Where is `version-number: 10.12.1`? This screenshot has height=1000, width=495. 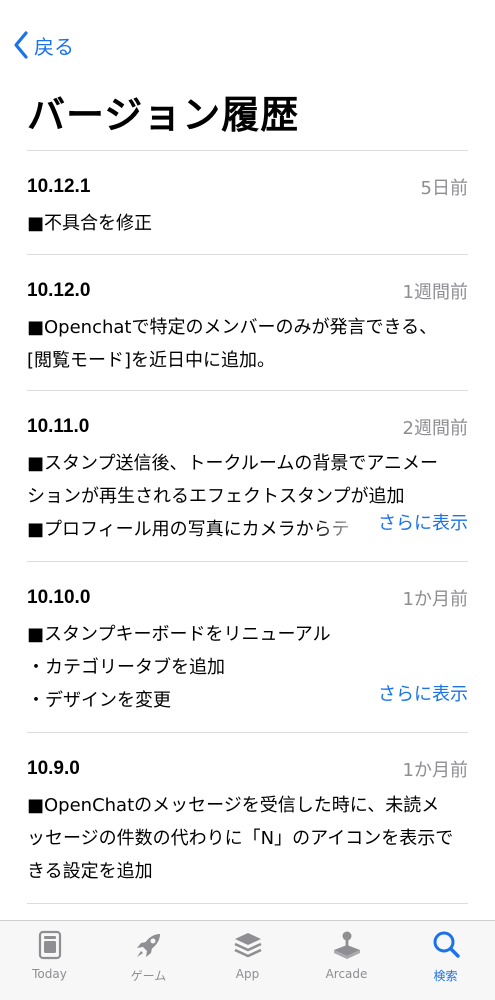 version-number: 10.12.1 is located at coordinates (59, 186).